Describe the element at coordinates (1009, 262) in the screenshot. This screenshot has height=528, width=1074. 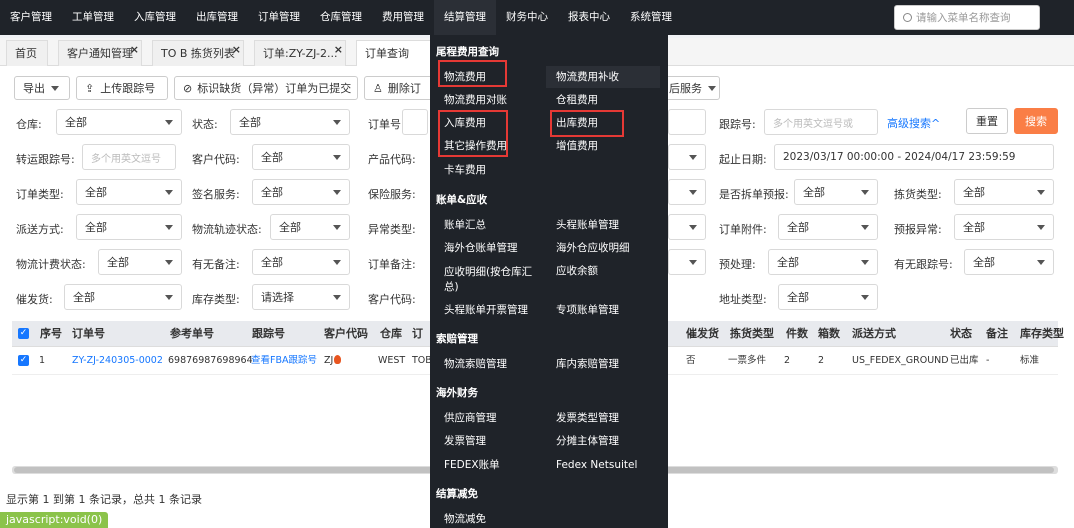
I see `no-tracking-select: 全部` at that location.